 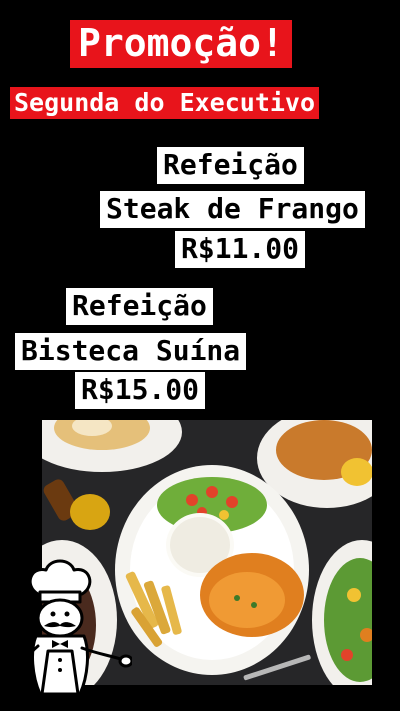 I want to click on meal-2-name: Bisteca Suína, so click(x=131, y=351).